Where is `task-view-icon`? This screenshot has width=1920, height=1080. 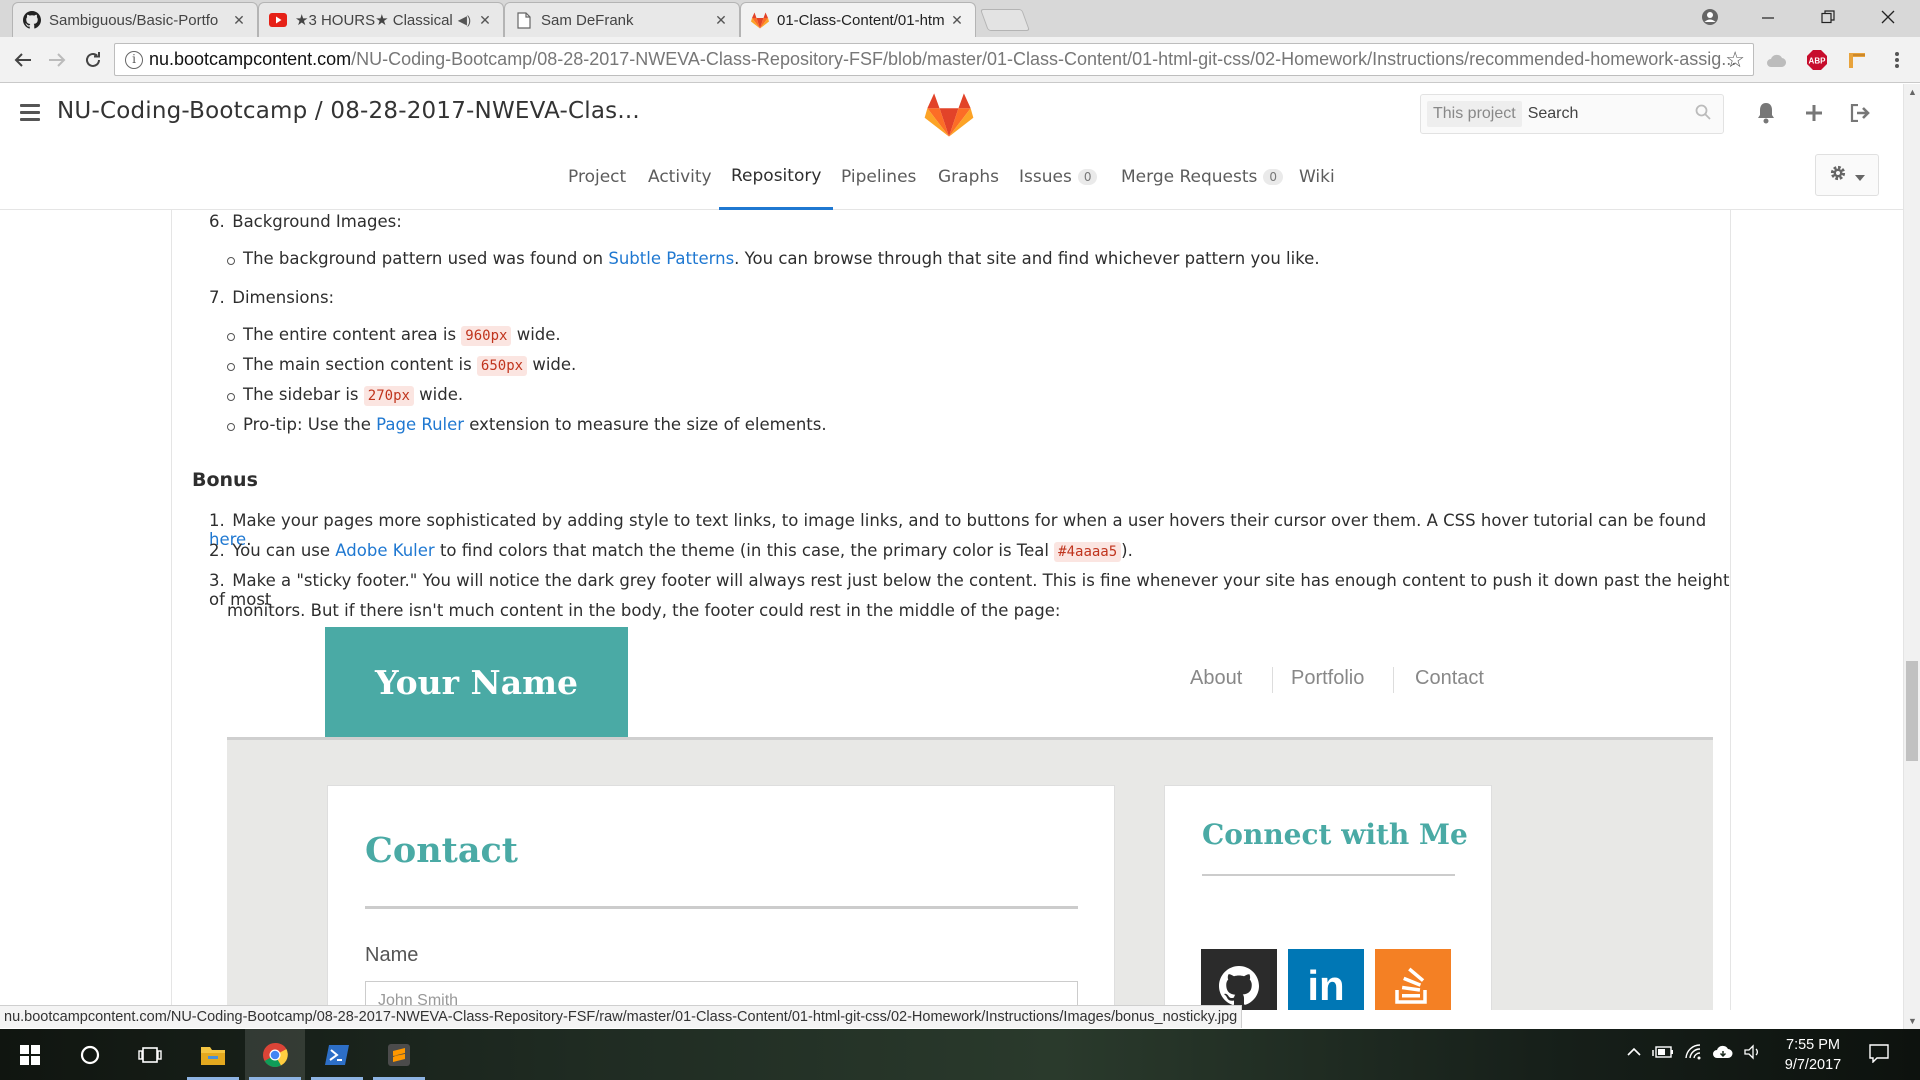
task-view-icon is located at coordinates (150, 1054).